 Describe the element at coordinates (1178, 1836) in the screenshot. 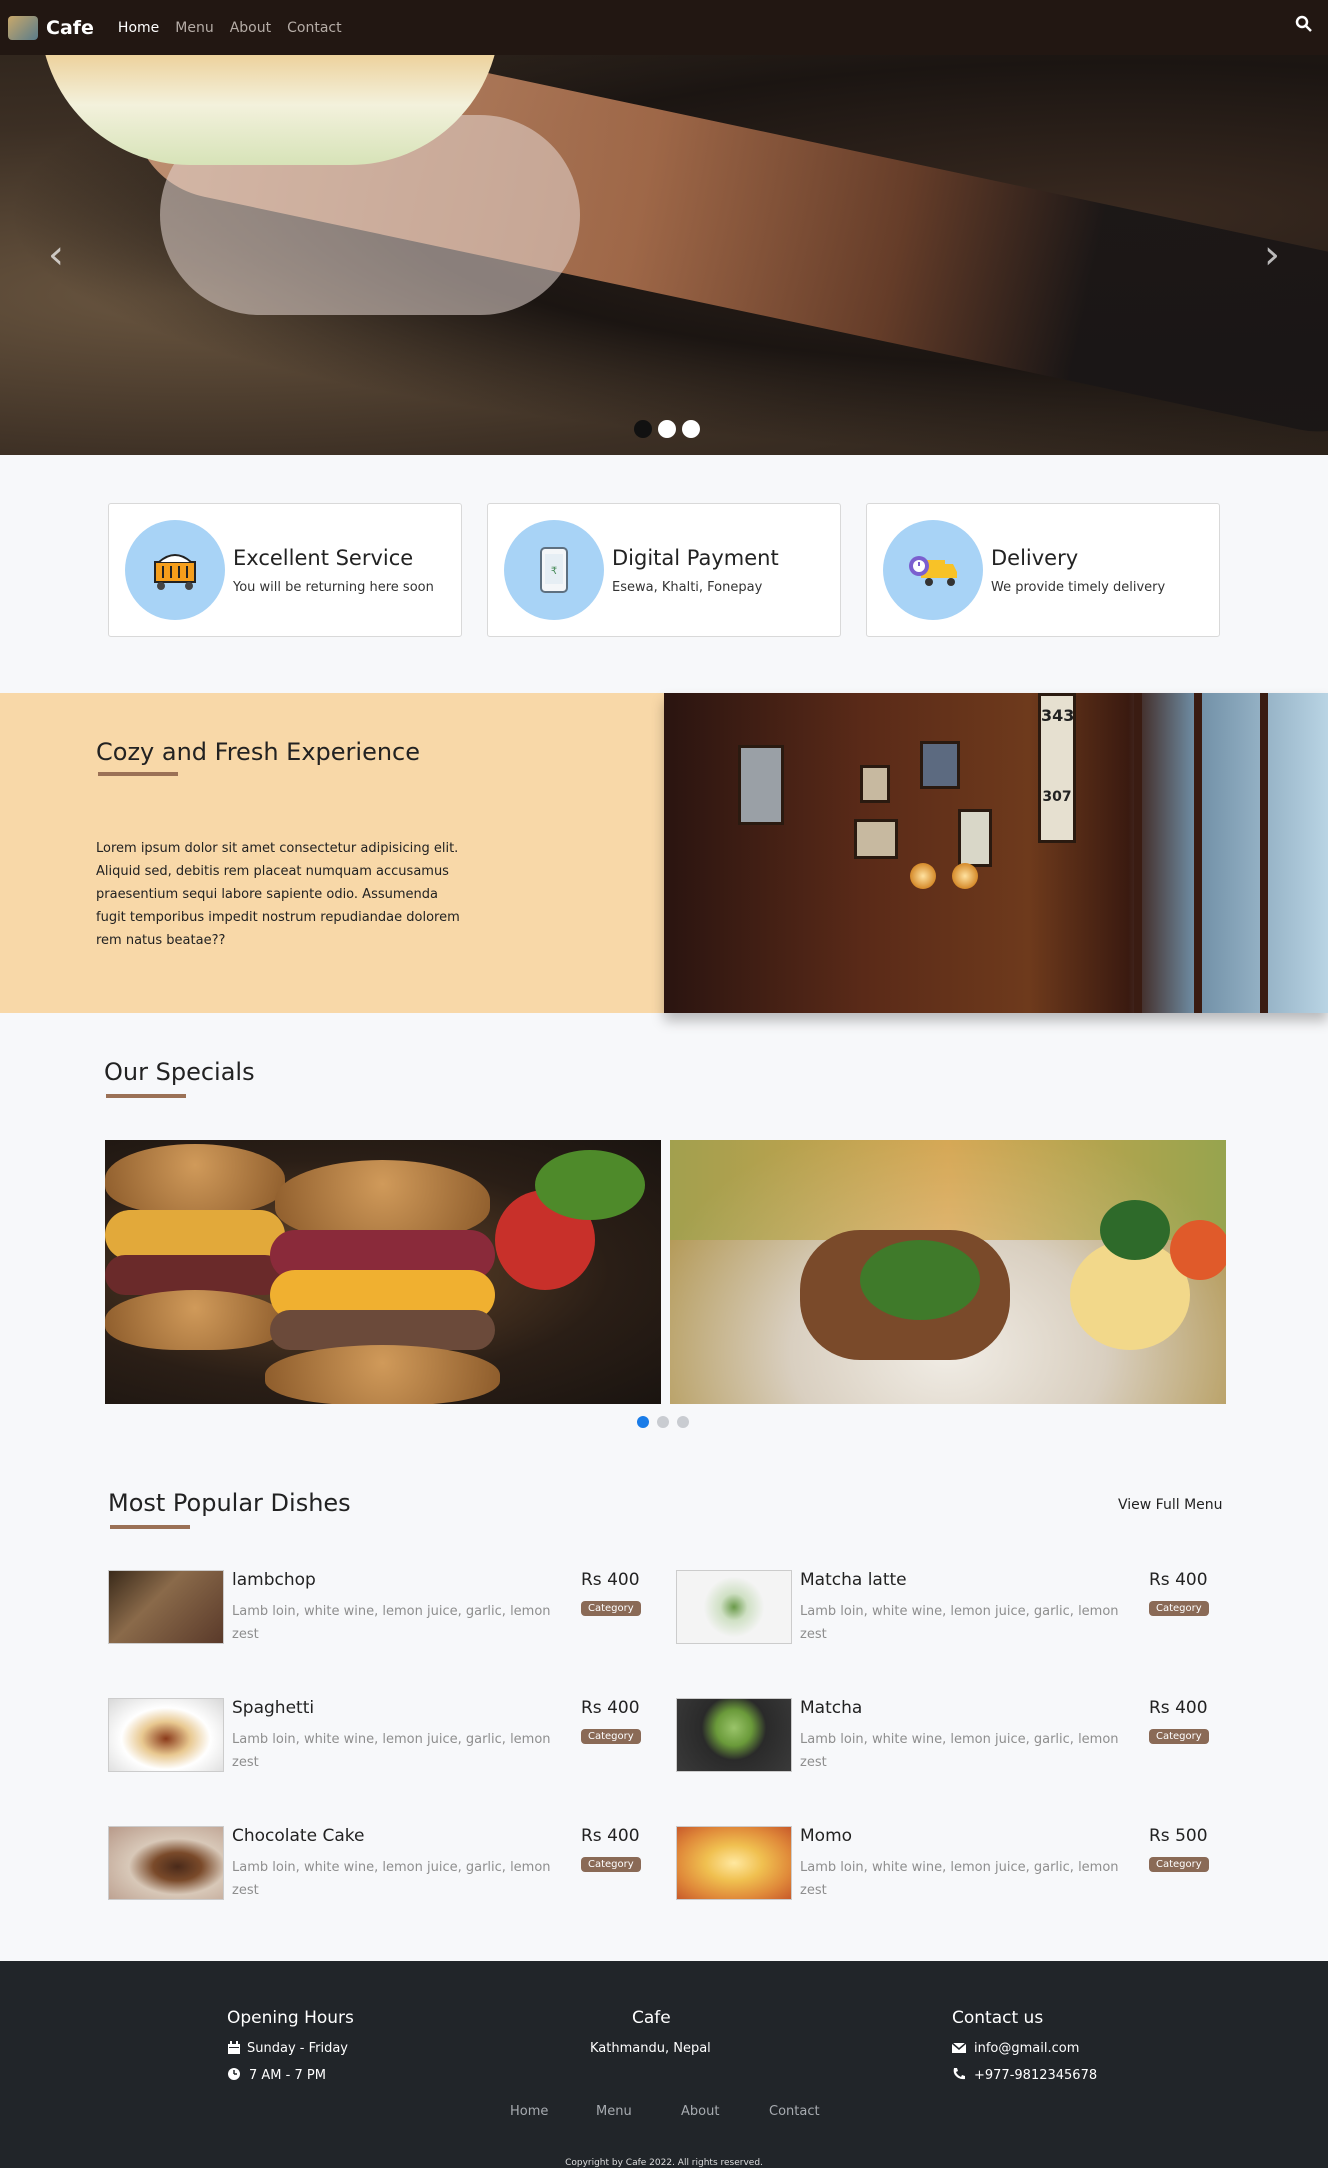

I see `dish-price: Rs 500` at that location.